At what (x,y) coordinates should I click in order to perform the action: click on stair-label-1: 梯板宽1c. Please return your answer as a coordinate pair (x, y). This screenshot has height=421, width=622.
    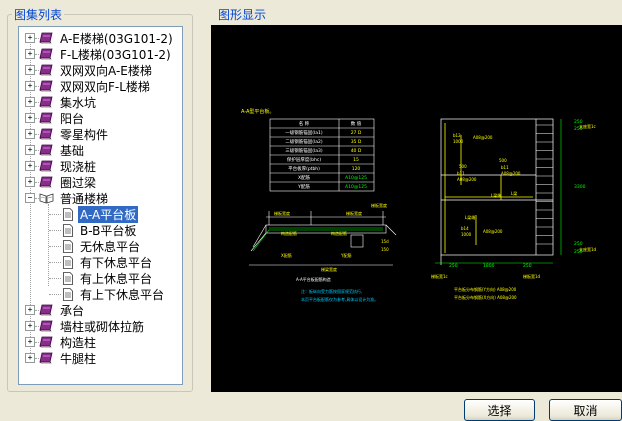
    Looking at the image, I should click on (439, 276).